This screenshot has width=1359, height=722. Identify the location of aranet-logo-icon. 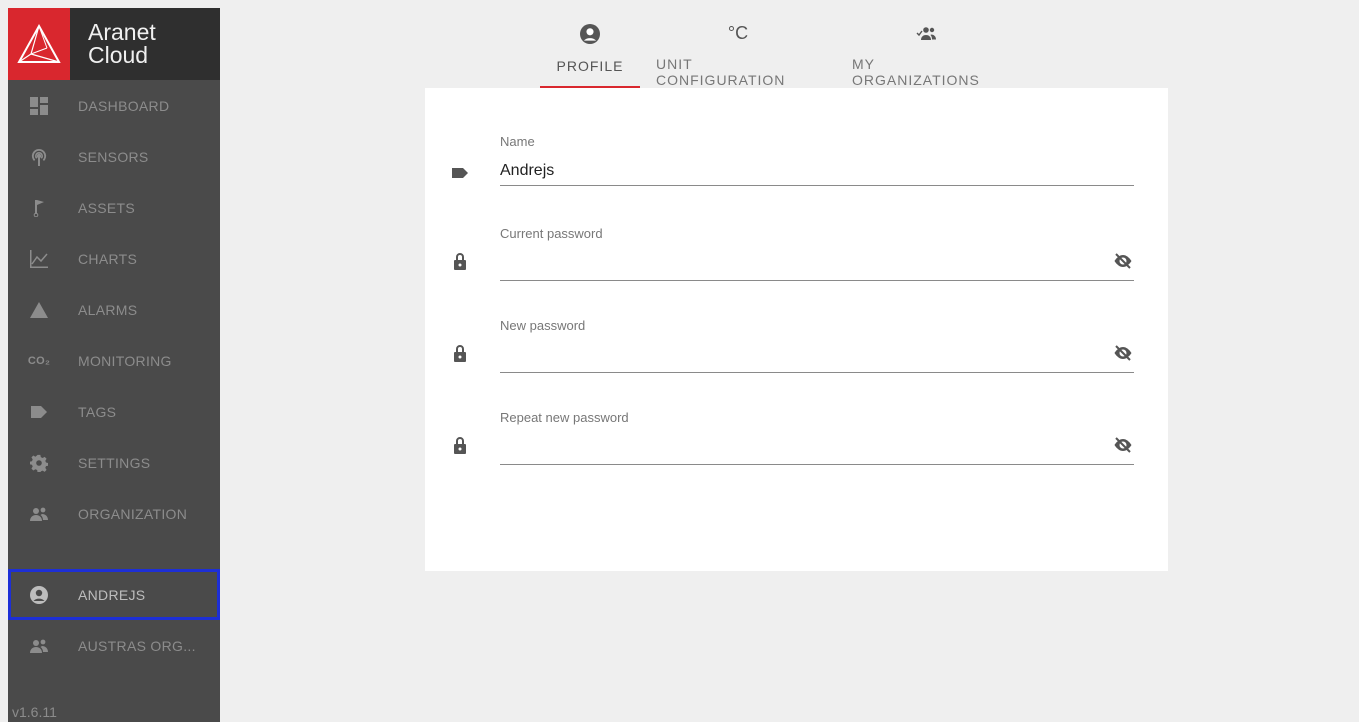
(39, 43).